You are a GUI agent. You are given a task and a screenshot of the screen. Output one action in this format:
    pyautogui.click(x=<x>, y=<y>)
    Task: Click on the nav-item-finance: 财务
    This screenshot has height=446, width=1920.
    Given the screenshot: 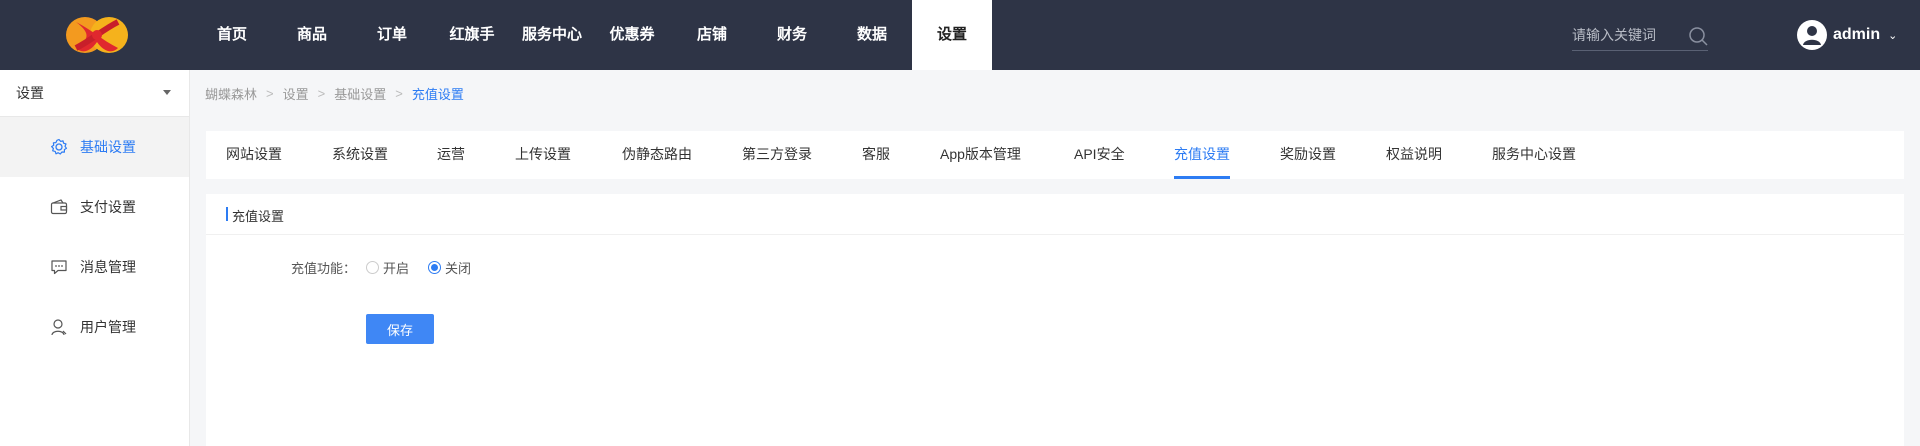 What is the action you would take?
    pyautogui.click(x=792, y=35)
    